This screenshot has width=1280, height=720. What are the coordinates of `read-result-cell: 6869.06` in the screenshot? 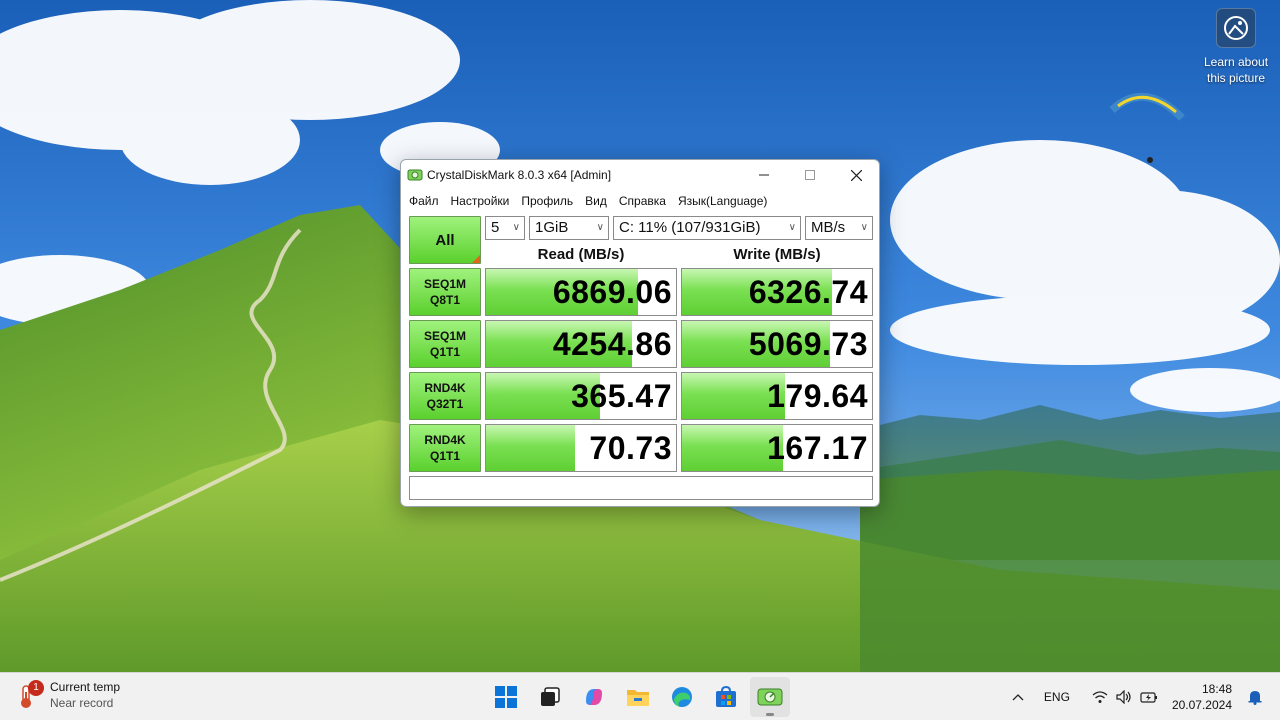 It's located at (581, 292).